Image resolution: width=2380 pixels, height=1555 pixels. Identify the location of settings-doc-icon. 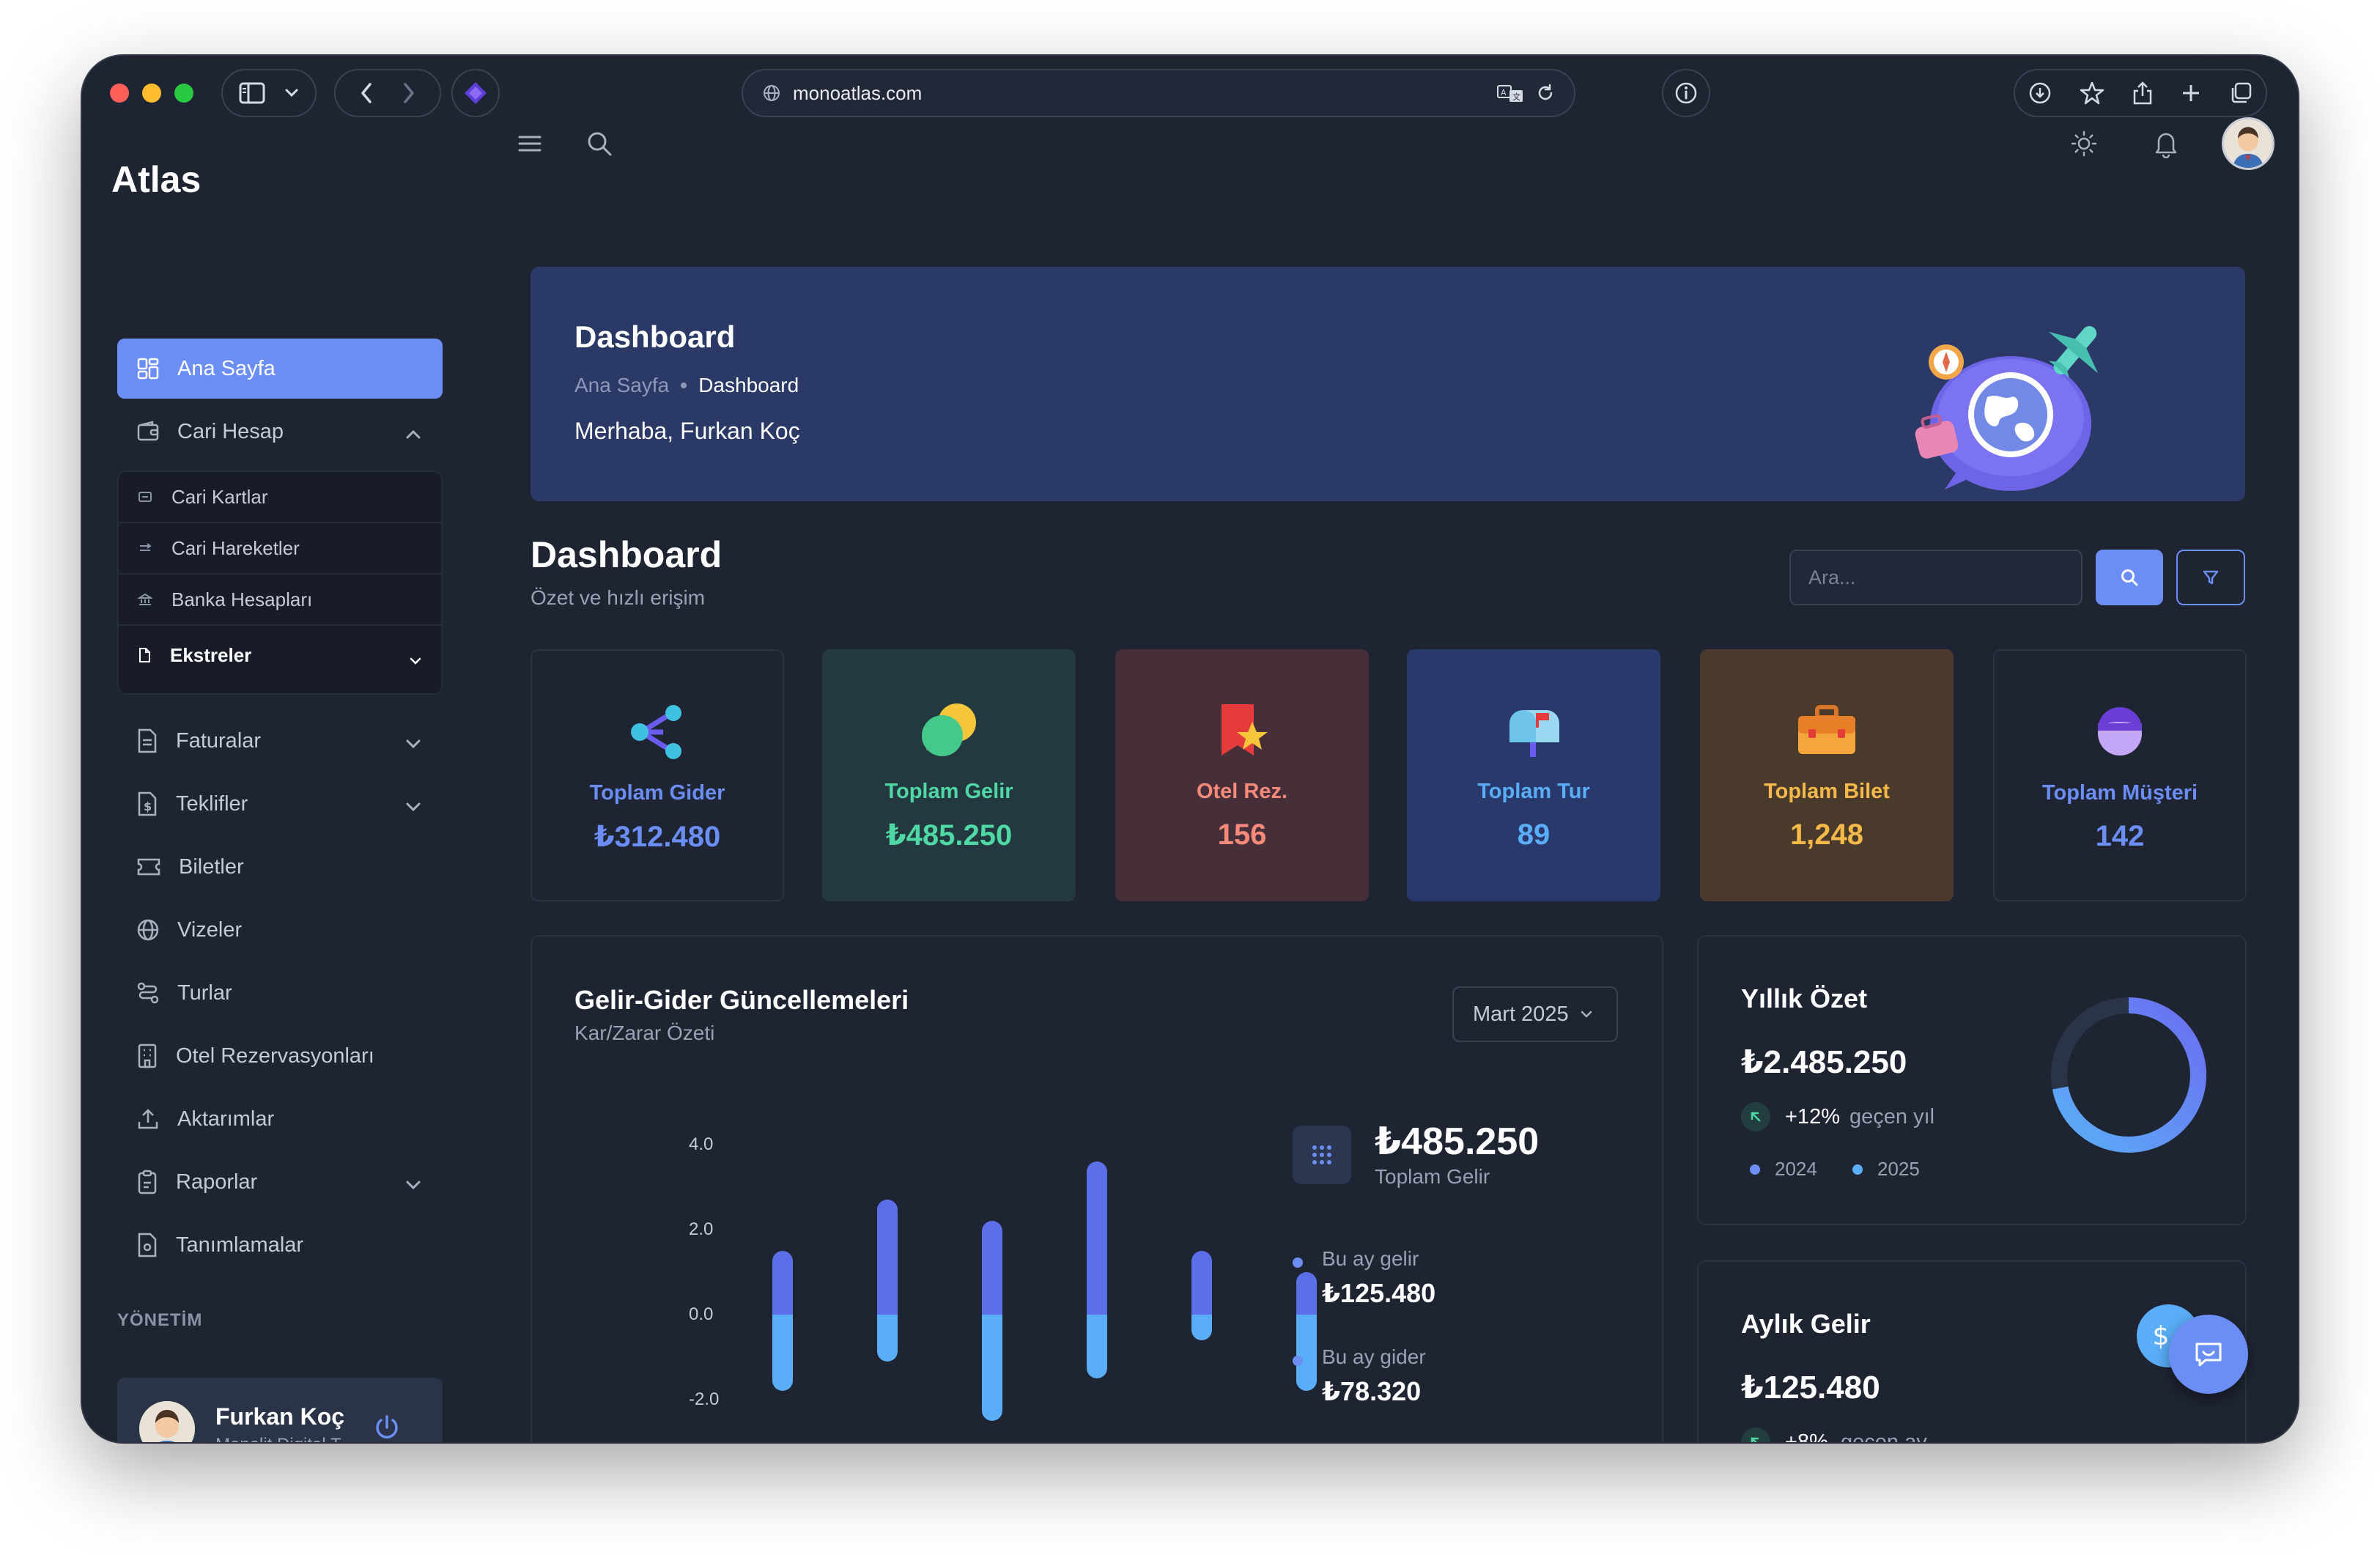
(147, 1245).